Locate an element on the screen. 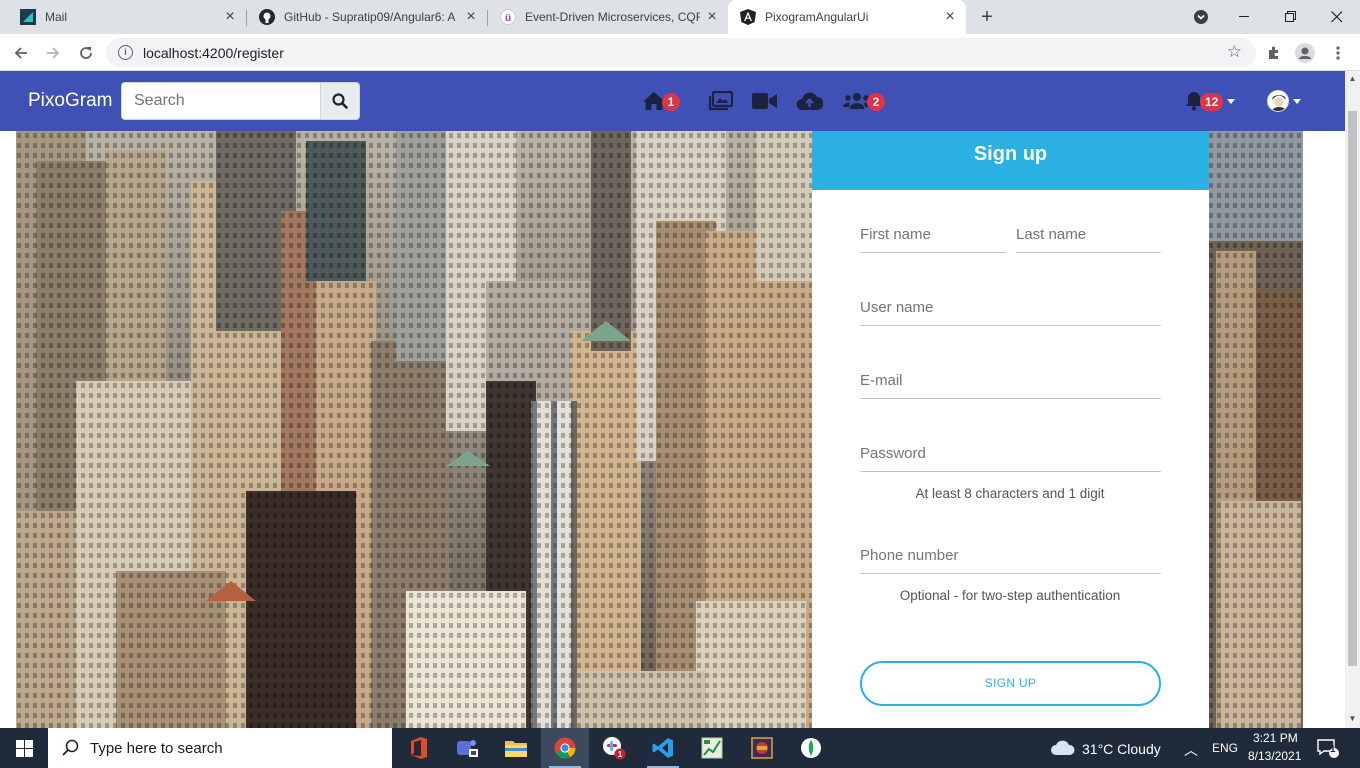 This screenshot has height=768, width=1360. taskbar-search-text: Type here to search is located at coordinates (156, 748).